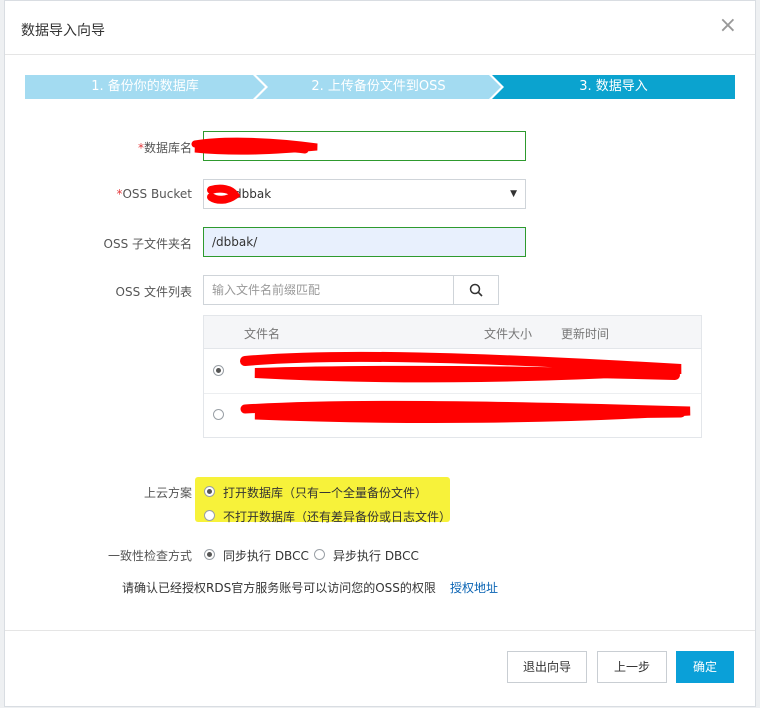 The image size is (760, 708). I want to click on file-table: 文件名 文件大小 更新时间, so click(452, 376).